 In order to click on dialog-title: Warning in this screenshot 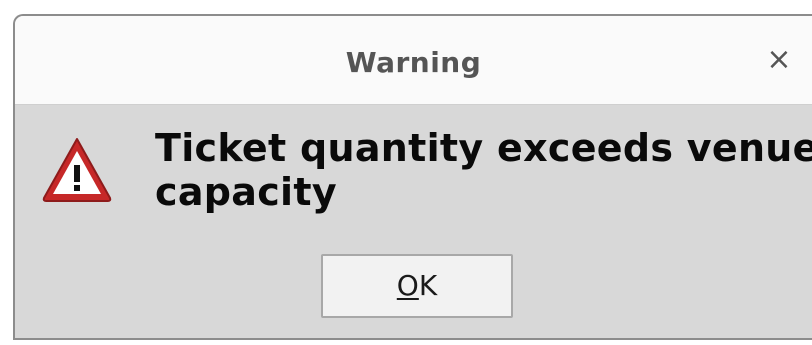, I will do `click(413, 62)`.